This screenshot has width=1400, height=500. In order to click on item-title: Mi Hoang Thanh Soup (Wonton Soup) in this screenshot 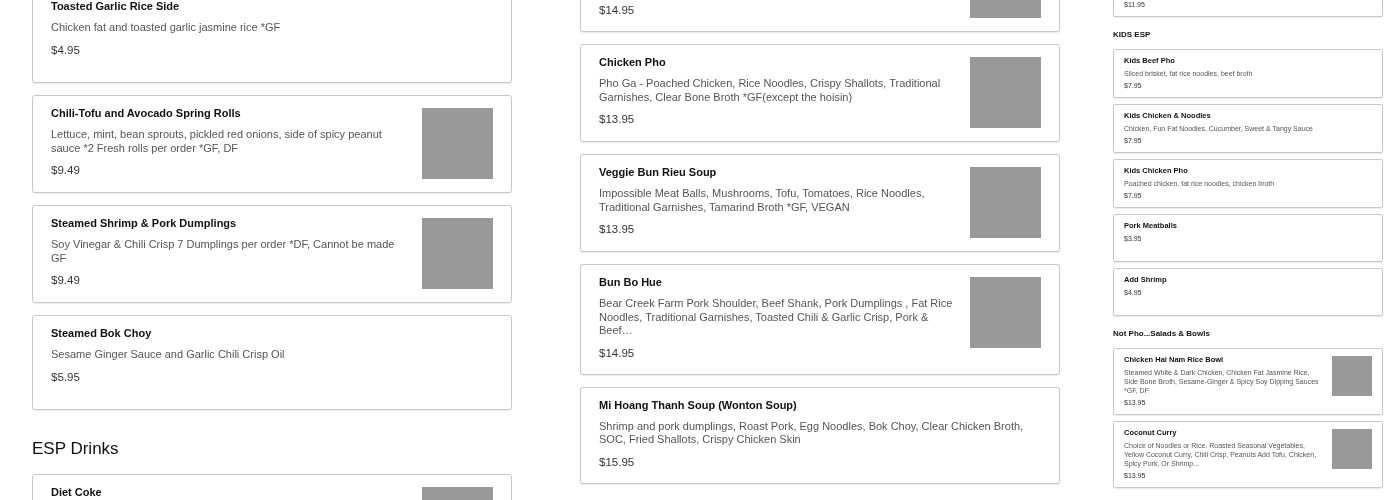, I will do `click(698, 405)`.